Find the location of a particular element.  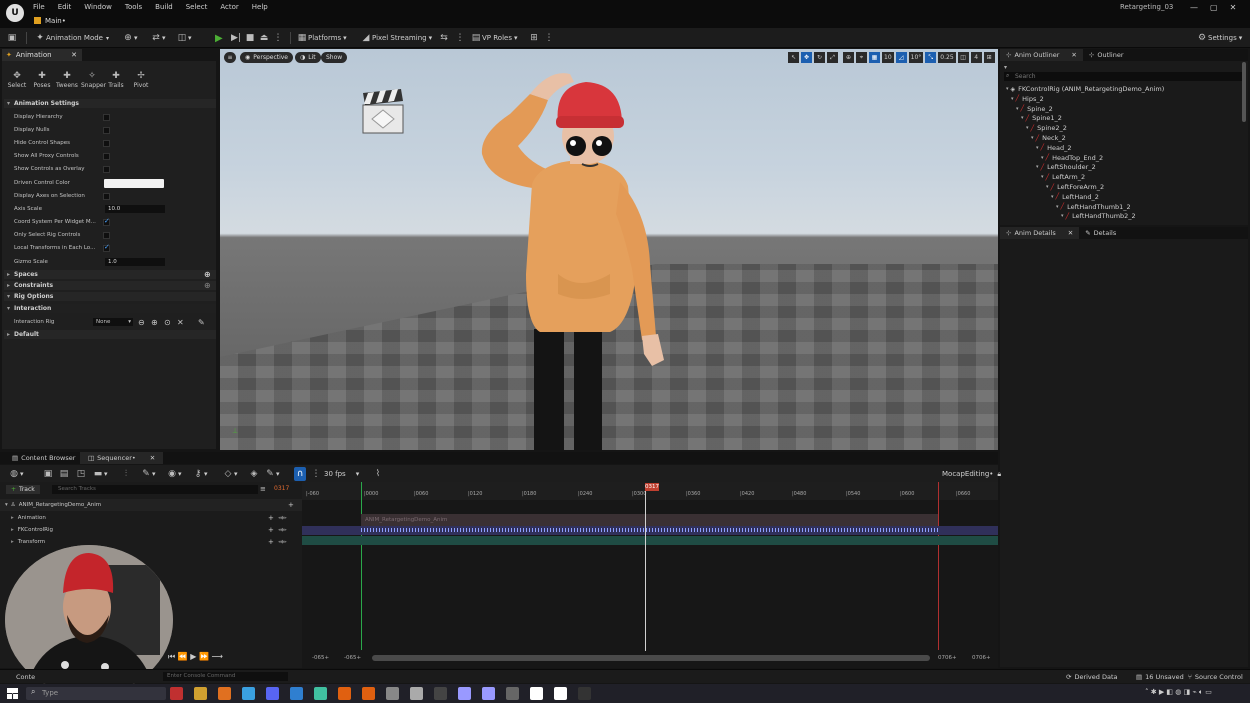

driven-color-swatch is located at coordinates (134, 183).